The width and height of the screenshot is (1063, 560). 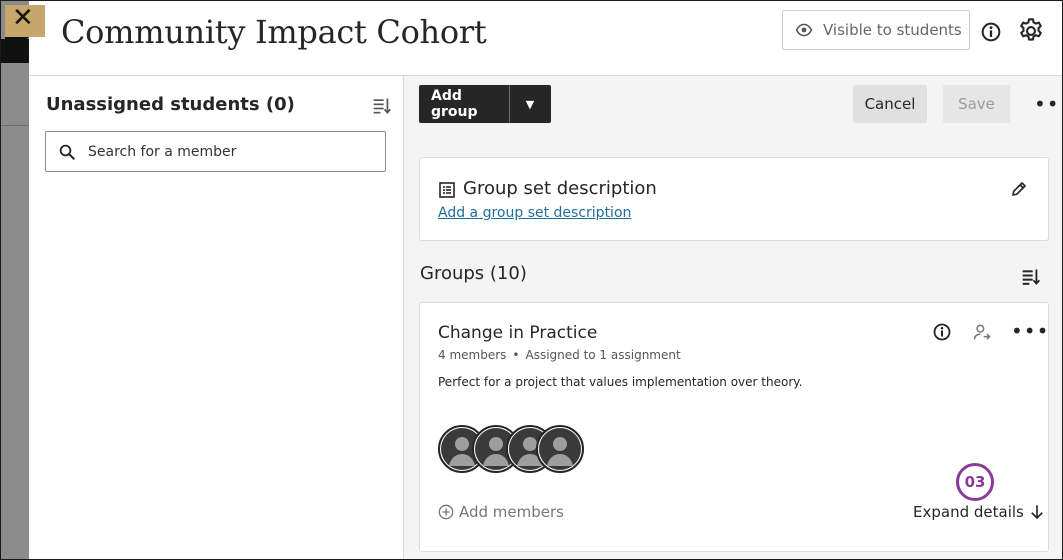 What do you see at coordinates (560, 188) in the screenshot?
I see `group-set-description-title: Group set description` at bounding box center [560, 188].